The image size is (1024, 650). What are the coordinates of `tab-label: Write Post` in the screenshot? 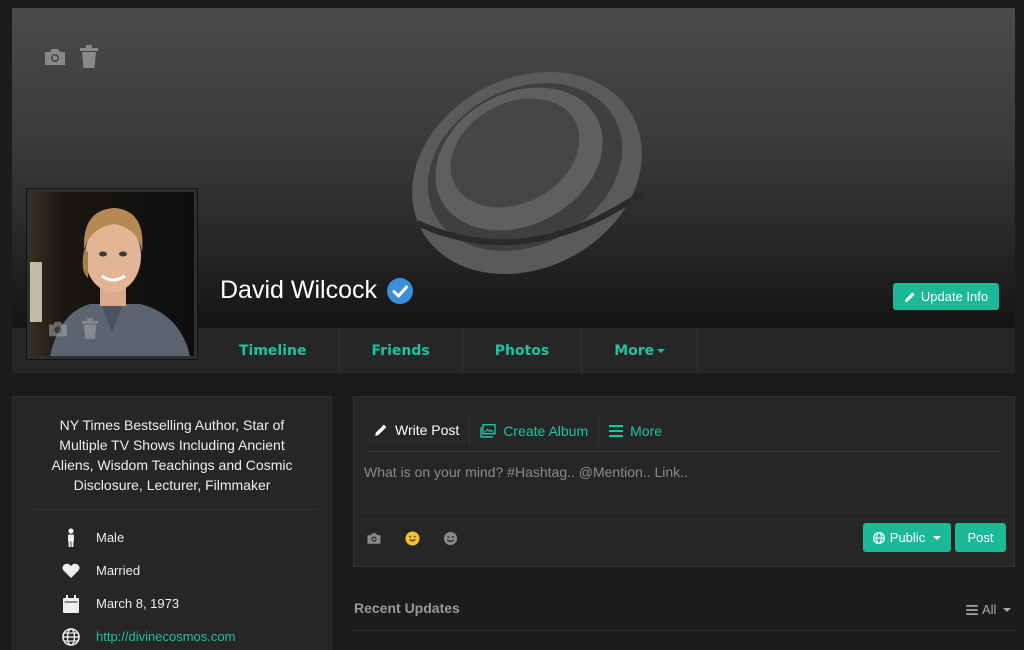 It's located at (427, 430).